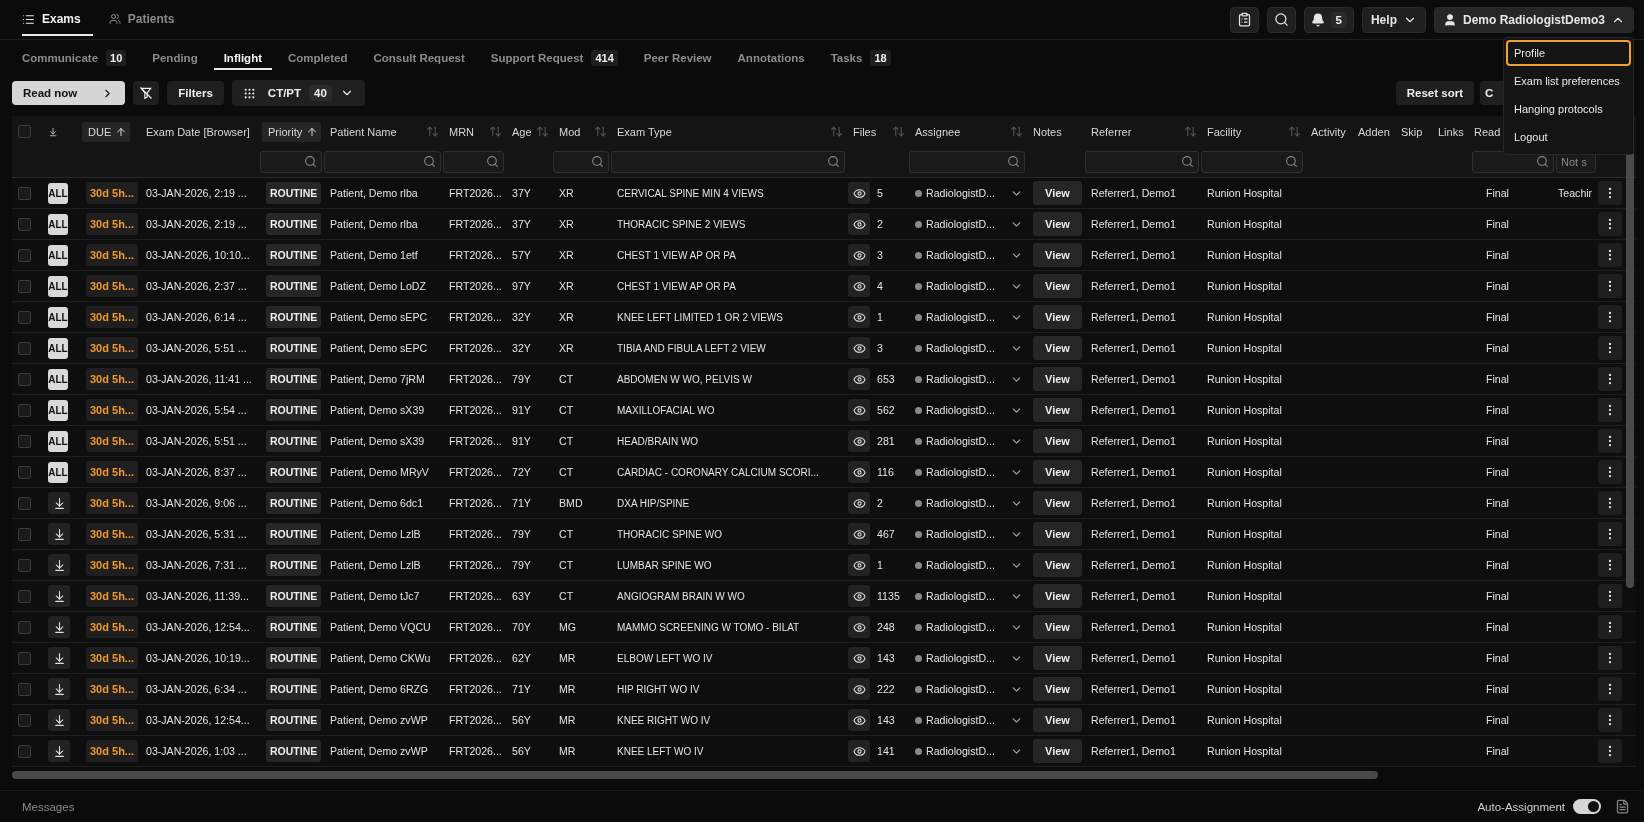  I want to click on user-menu-button: Demo RadiologistDemo3, so click(1533, 19).